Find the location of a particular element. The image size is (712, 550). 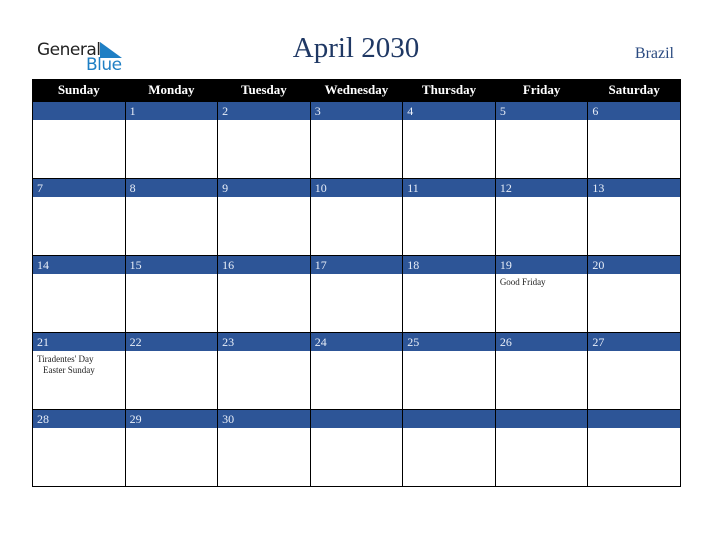

week-row: 123456 is located at coordinates (356, 140).